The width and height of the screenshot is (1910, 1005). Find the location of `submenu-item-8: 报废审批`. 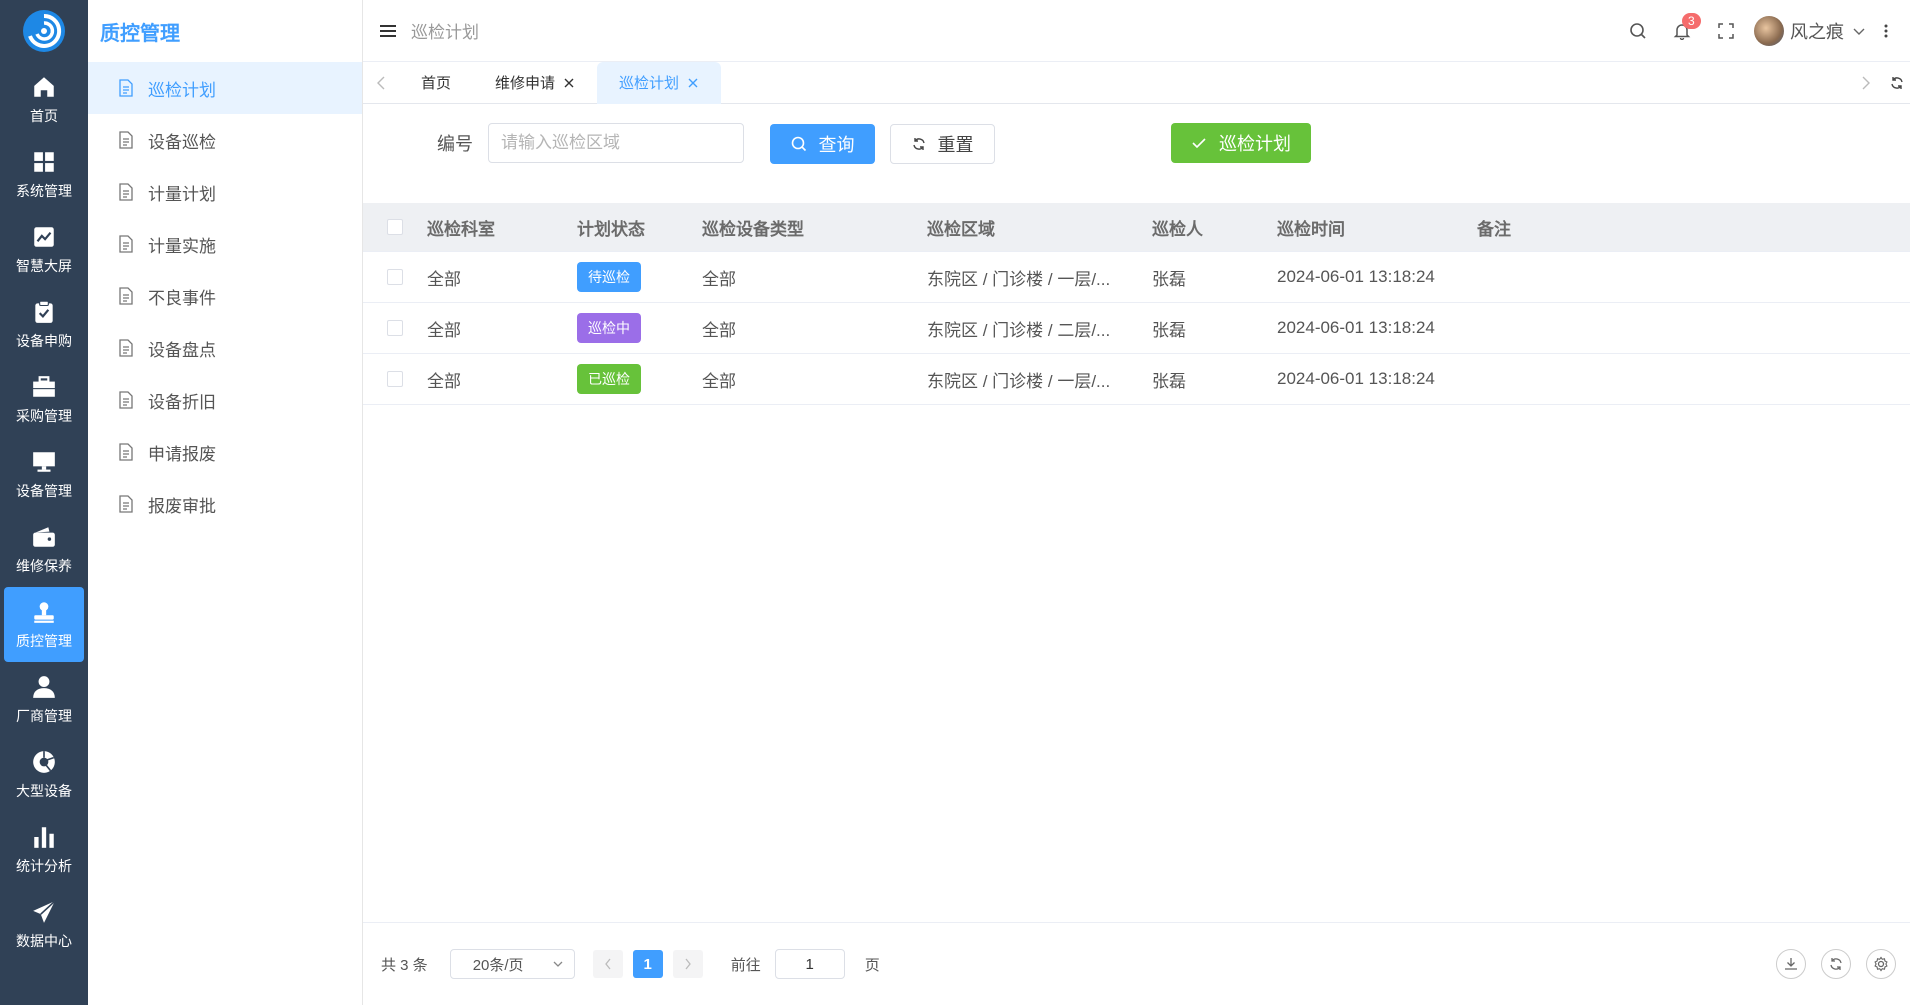

submenu-item-8: 报废审批 is located at coordinates (225, 504).